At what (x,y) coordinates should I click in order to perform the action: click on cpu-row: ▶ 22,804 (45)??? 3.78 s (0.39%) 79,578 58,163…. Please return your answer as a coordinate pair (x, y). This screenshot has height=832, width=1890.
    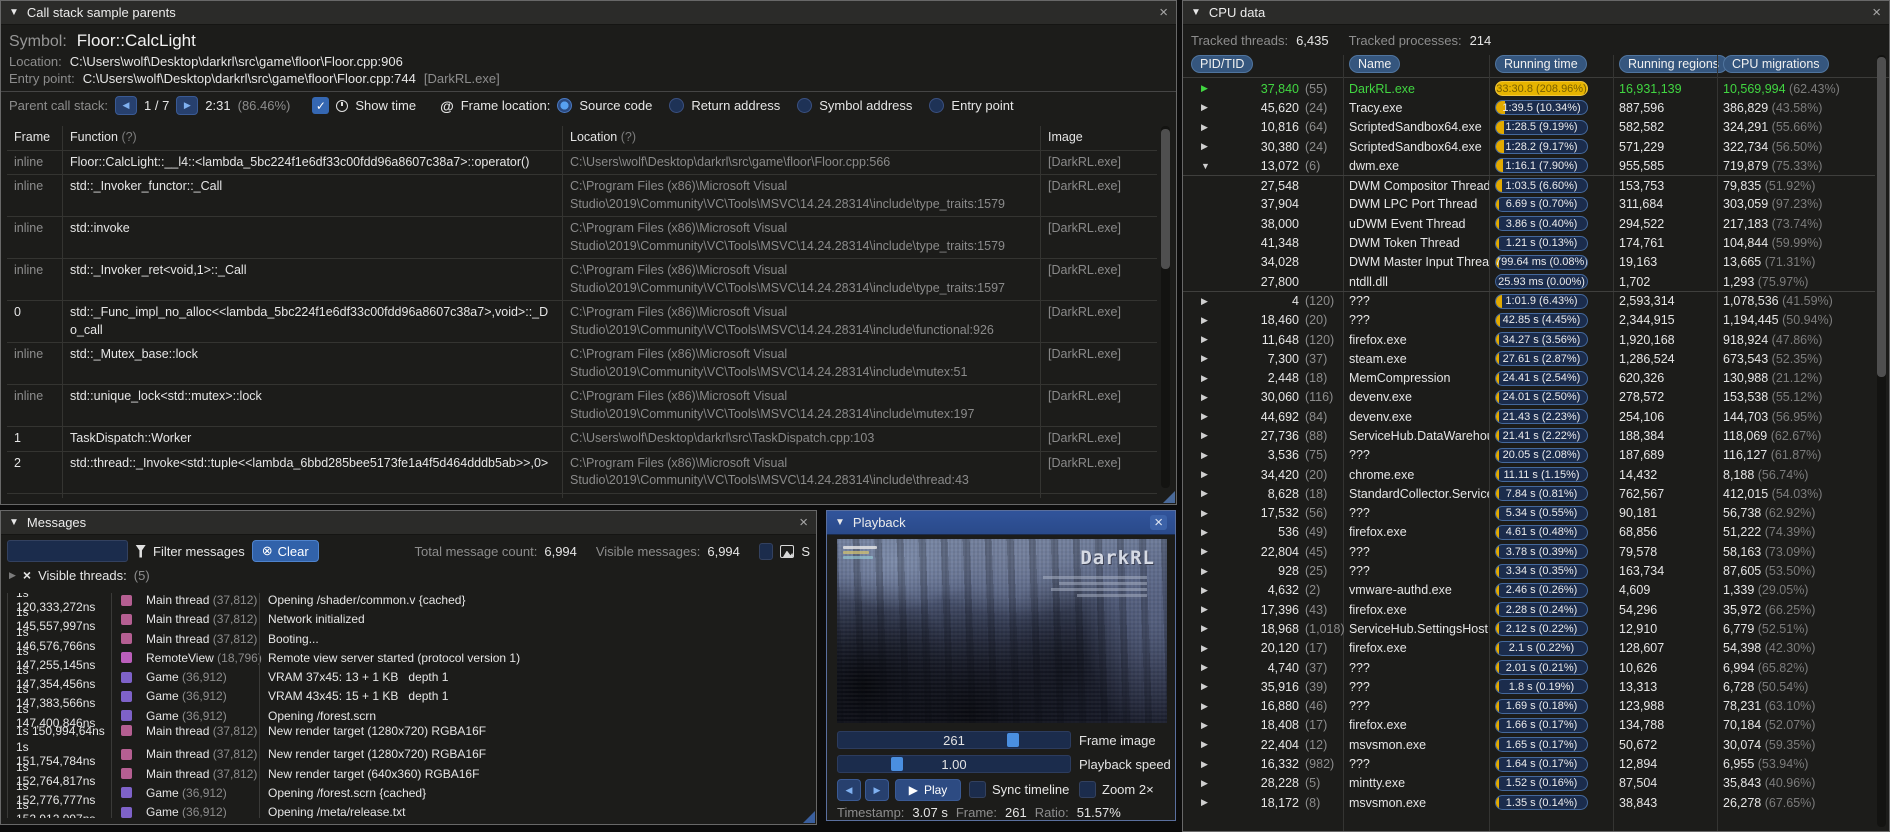
    Looking at the image, I should click on (1529, 551).